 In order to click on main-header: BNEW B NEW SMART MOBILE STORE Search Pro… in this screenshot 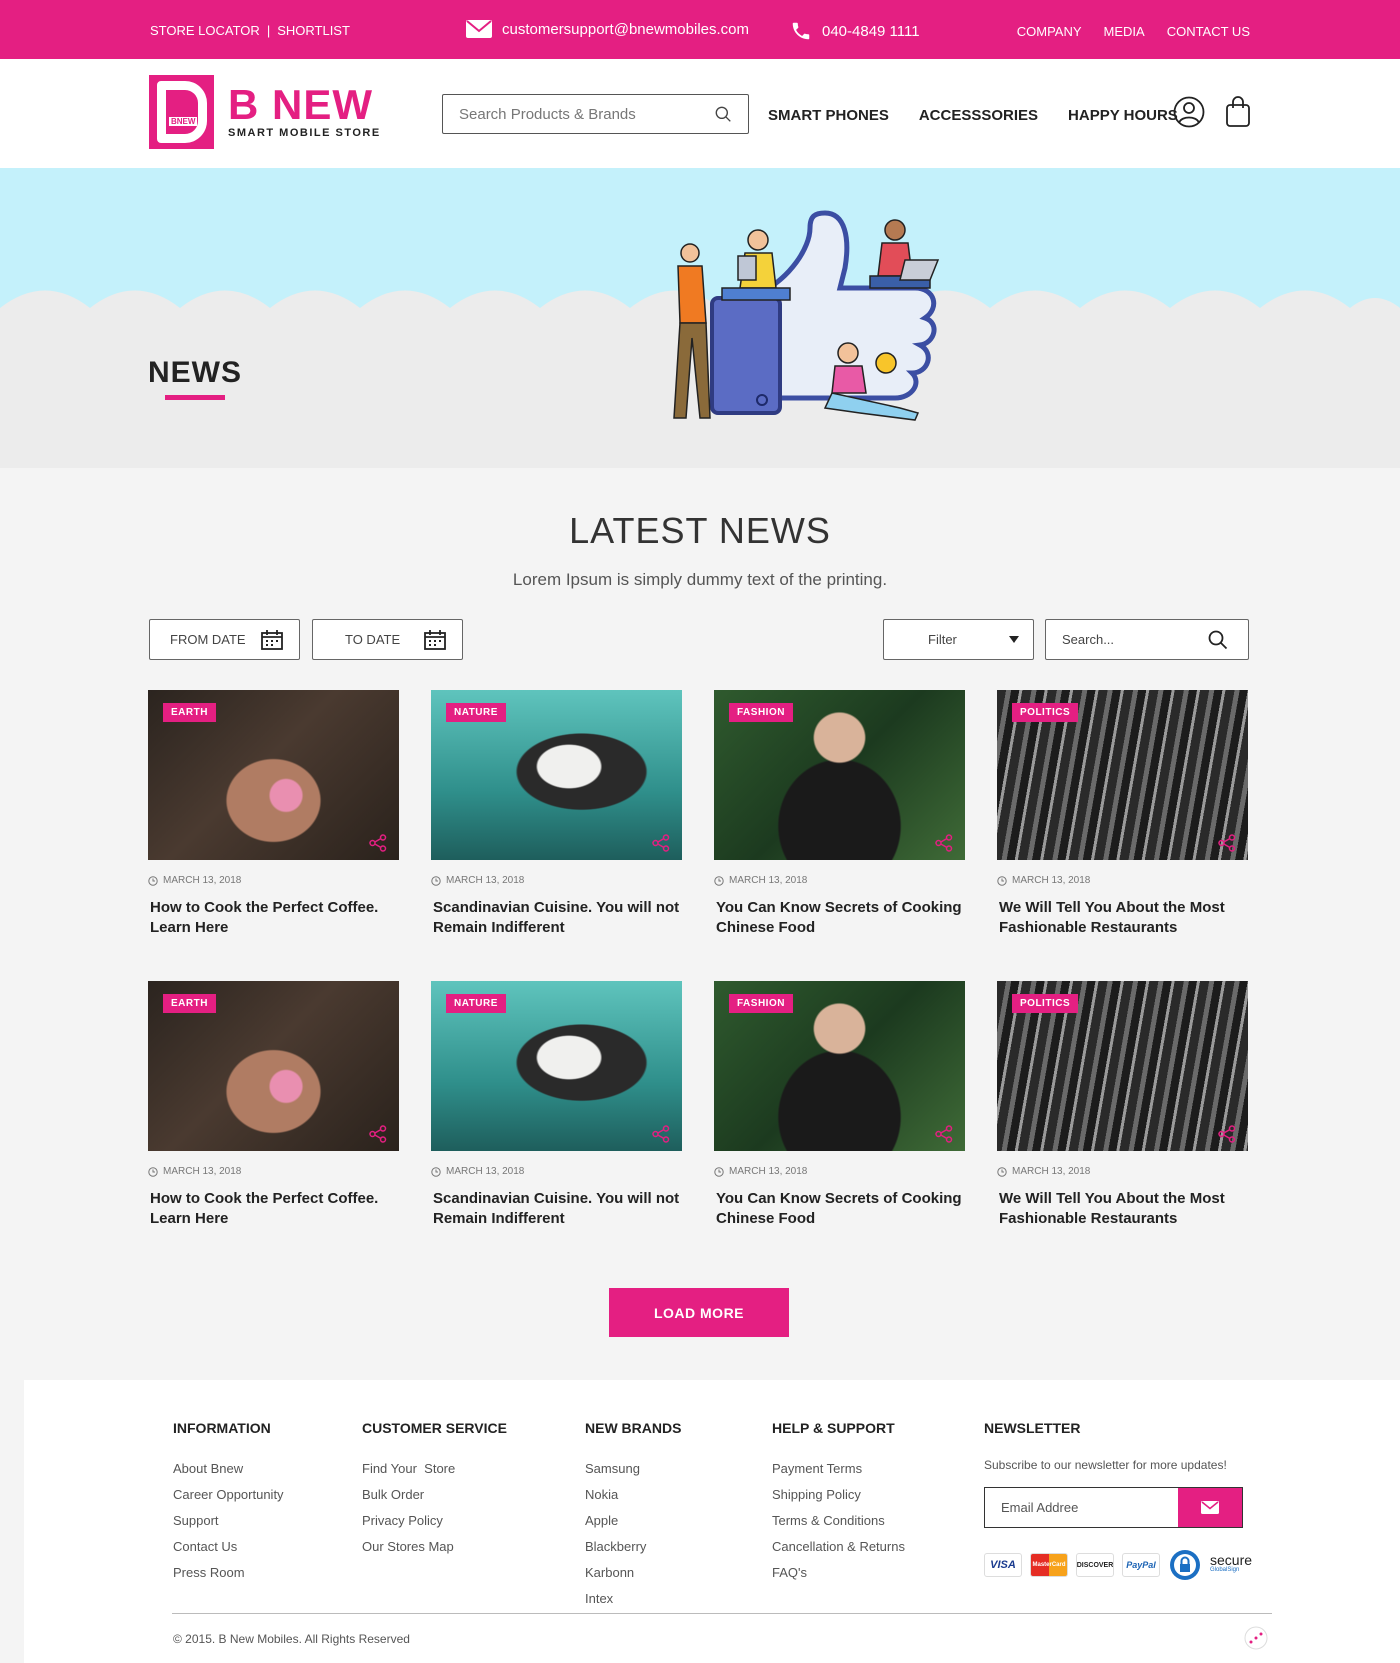, I will do `click(700, 113)`.